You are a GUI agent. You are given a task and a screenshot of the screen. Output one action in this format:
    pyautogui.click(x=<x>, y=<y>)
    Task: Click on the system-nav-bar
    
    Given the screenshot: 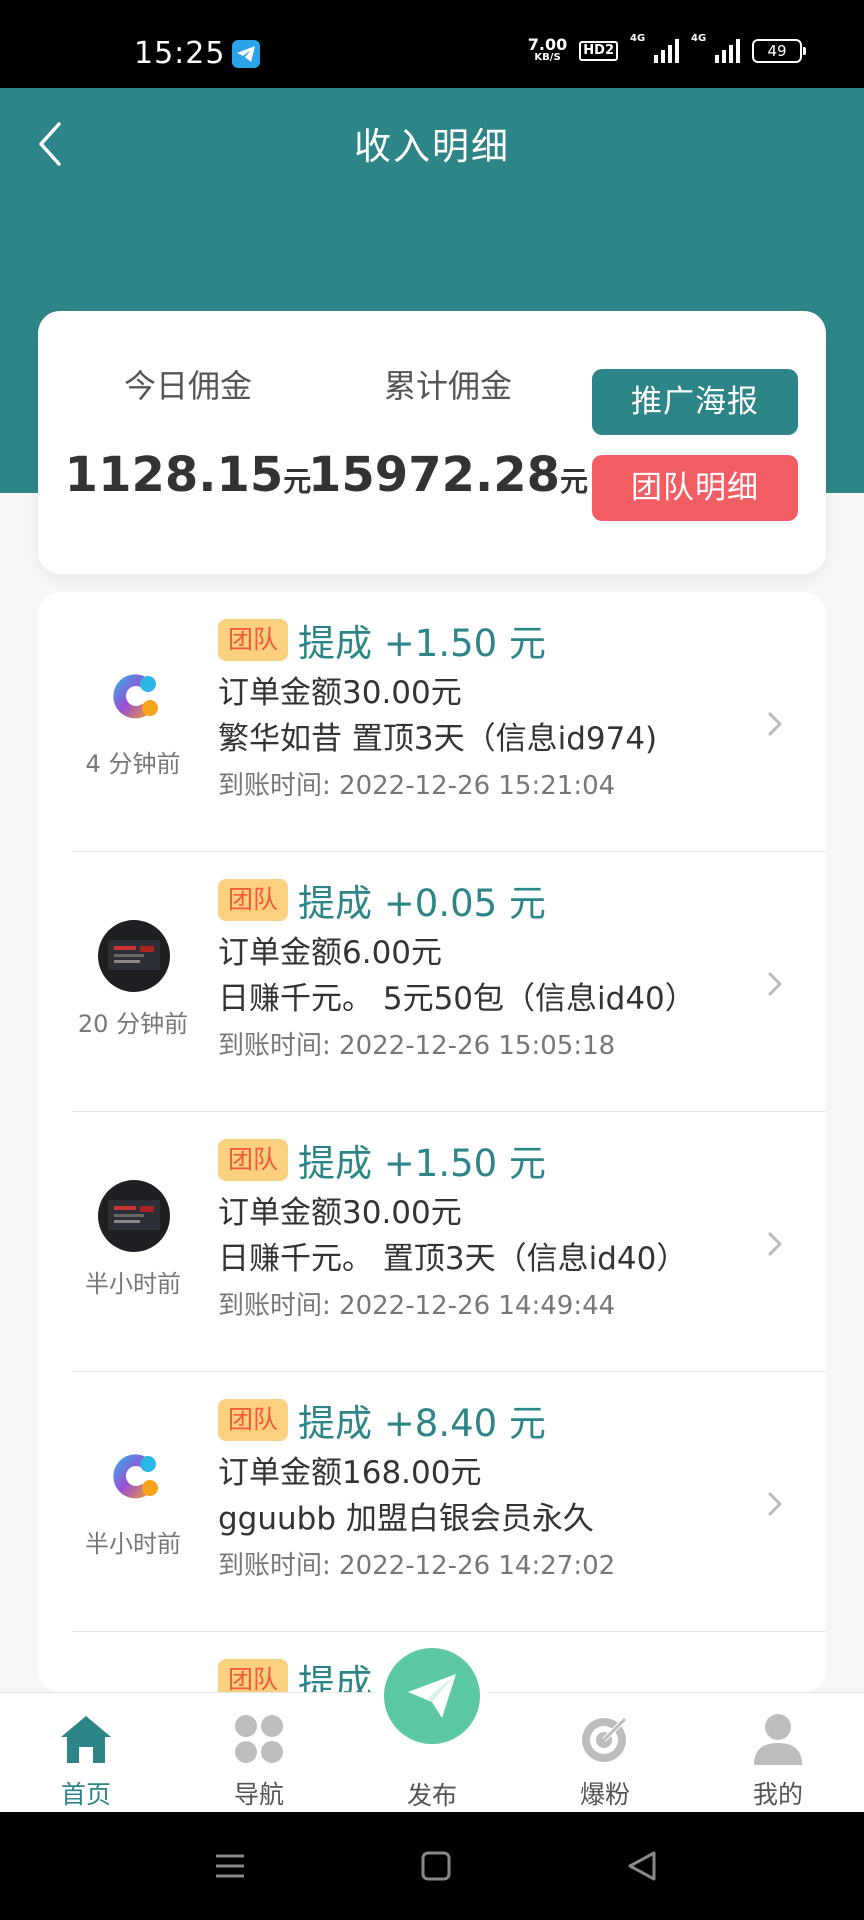 What is the action you would take?
    pyautogui.click(x=432, y=1866)
    